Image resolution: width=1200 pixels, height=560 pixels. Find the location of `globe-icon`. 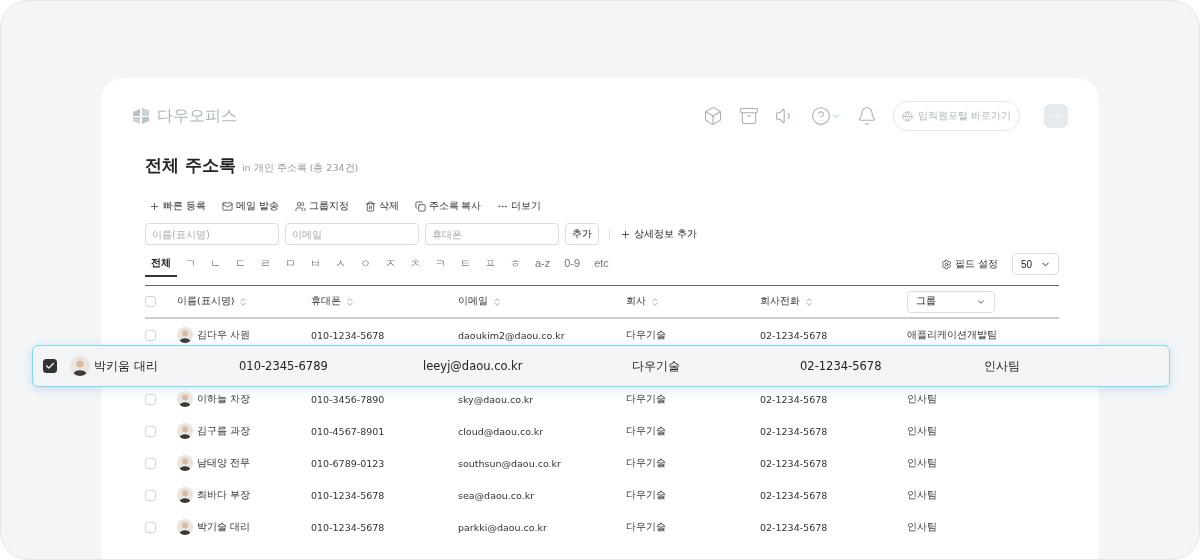

globe-icon is located at coordinates (907, 116).